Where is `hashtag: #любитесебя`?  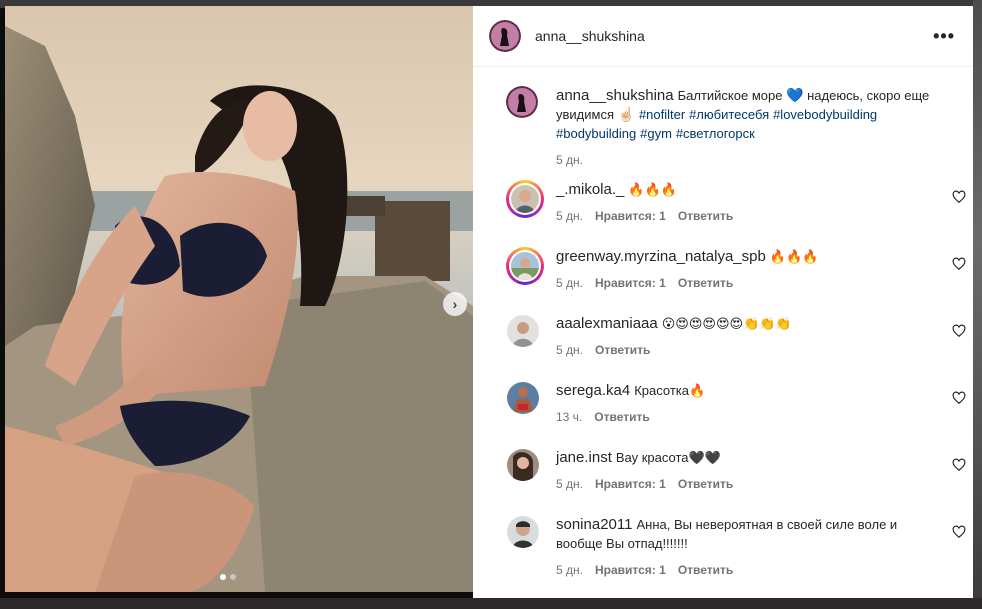
hashtag: #любитесебя is located at coordinates (729, 114).